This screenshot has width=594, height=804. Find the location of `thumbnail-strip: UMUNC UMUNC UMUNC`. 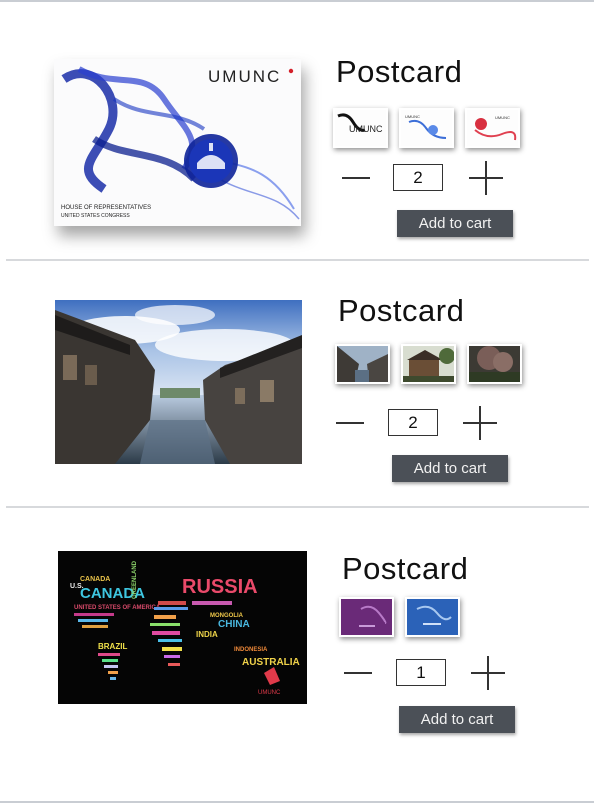

thumbnail-strip: UMUNC UMUNC UMUNC is located at coordinates (426, 128).